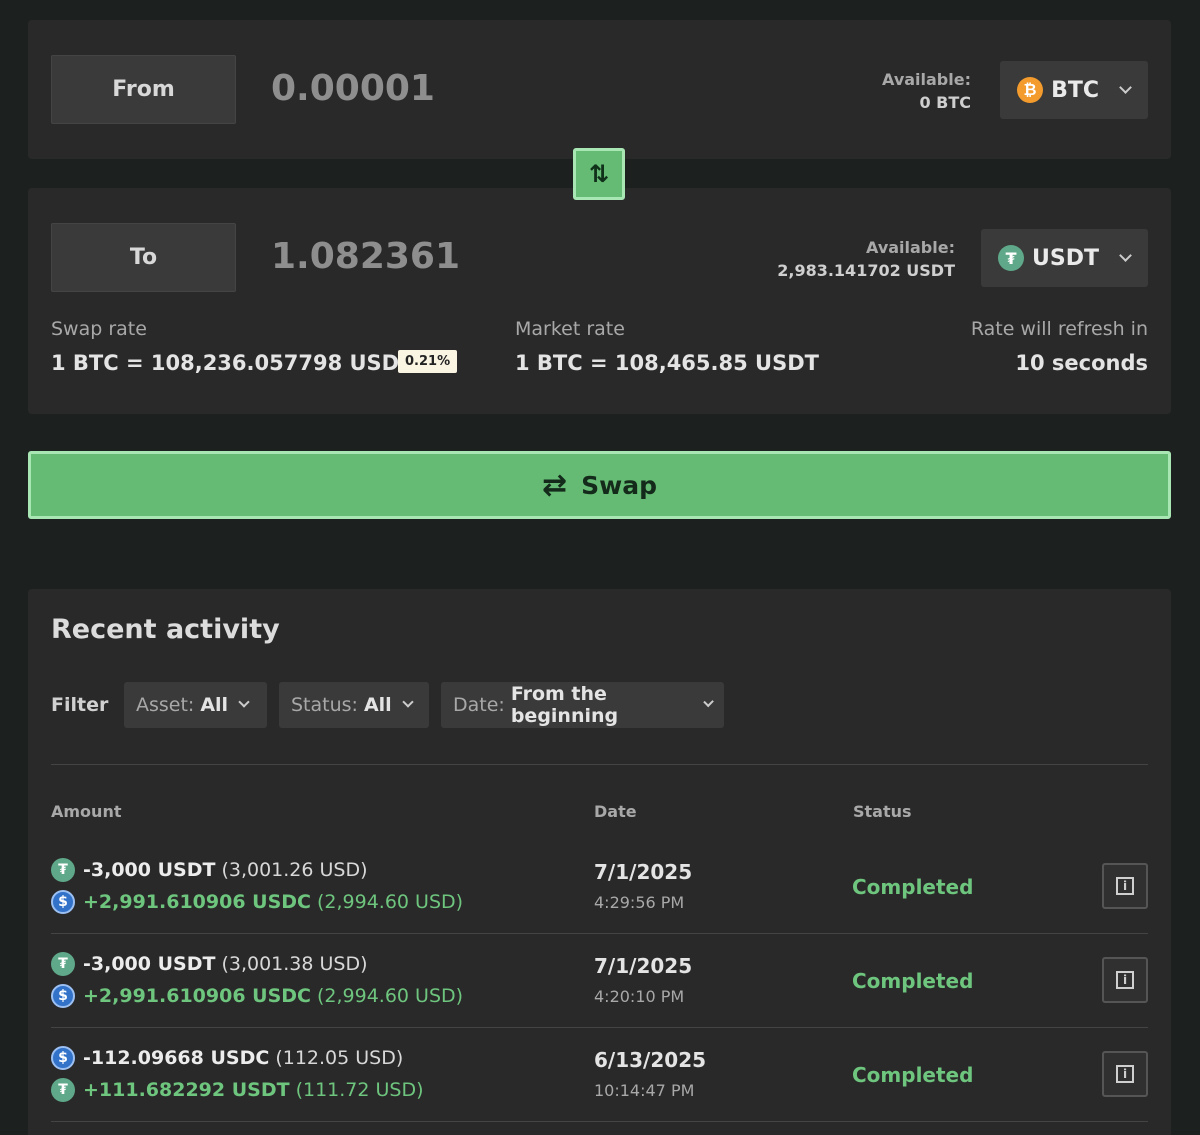 Image resolution: width=1200 pixels, height=1135 pixels. I want to click on bitcoin-icon: ₿, so click(1030, 90).